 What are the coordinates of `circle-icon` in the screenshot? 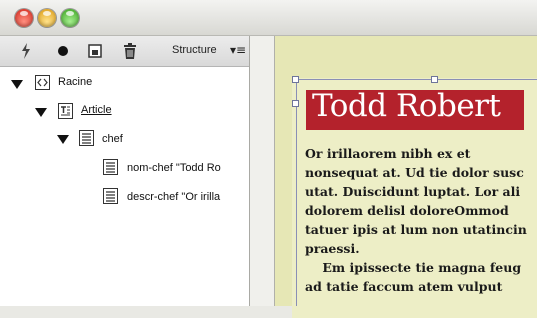 It's located at (63, 51).